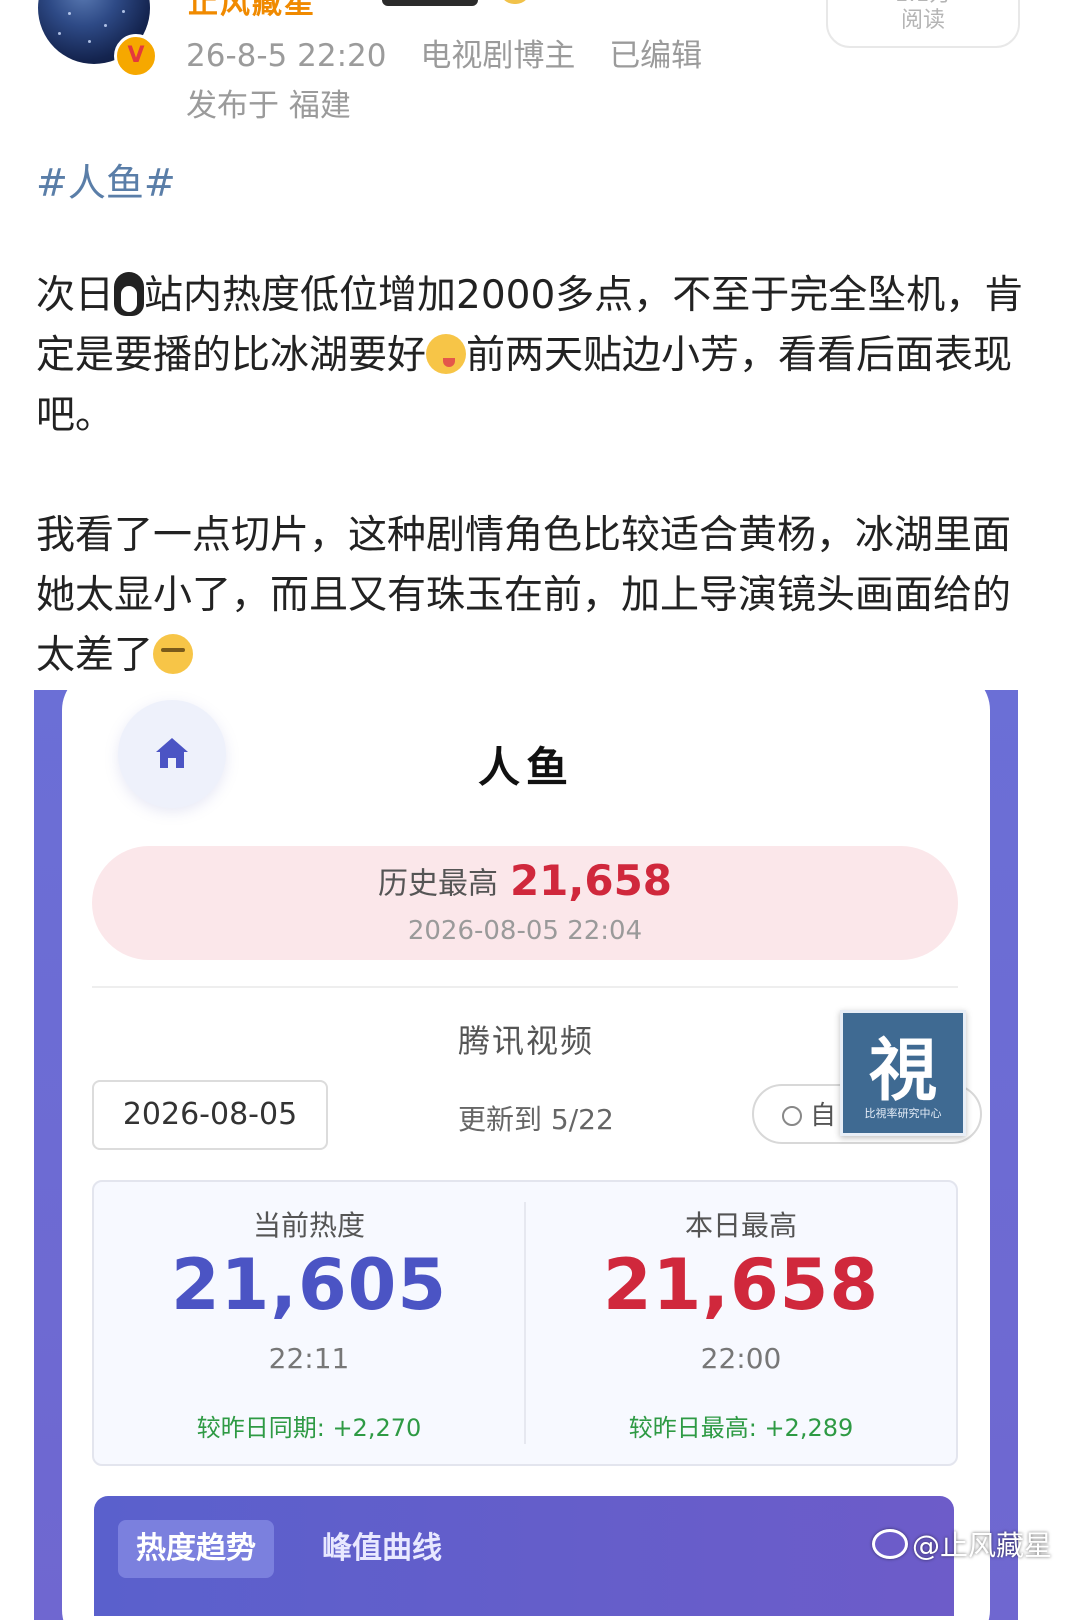  What do you see at coordinates (309, 1358) in the screenshot?
I see `current-heat-time: 22:11` at bounding box center [309, 1358].